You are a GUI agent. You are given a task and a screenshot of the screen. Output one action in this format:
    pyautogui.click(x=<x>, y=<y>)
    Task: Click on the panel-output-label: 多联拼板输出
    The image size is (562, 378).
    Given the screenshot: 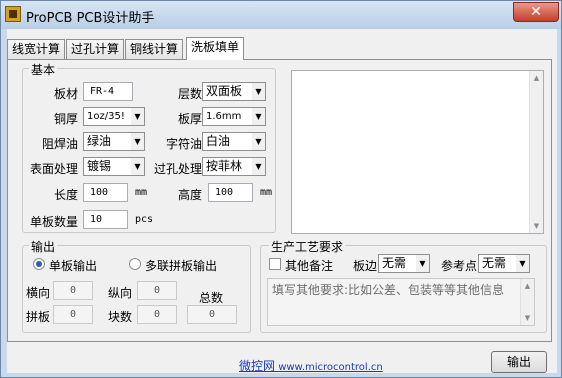 What is the action you would take?
    pyautogui.click(x=181, y=266)
    